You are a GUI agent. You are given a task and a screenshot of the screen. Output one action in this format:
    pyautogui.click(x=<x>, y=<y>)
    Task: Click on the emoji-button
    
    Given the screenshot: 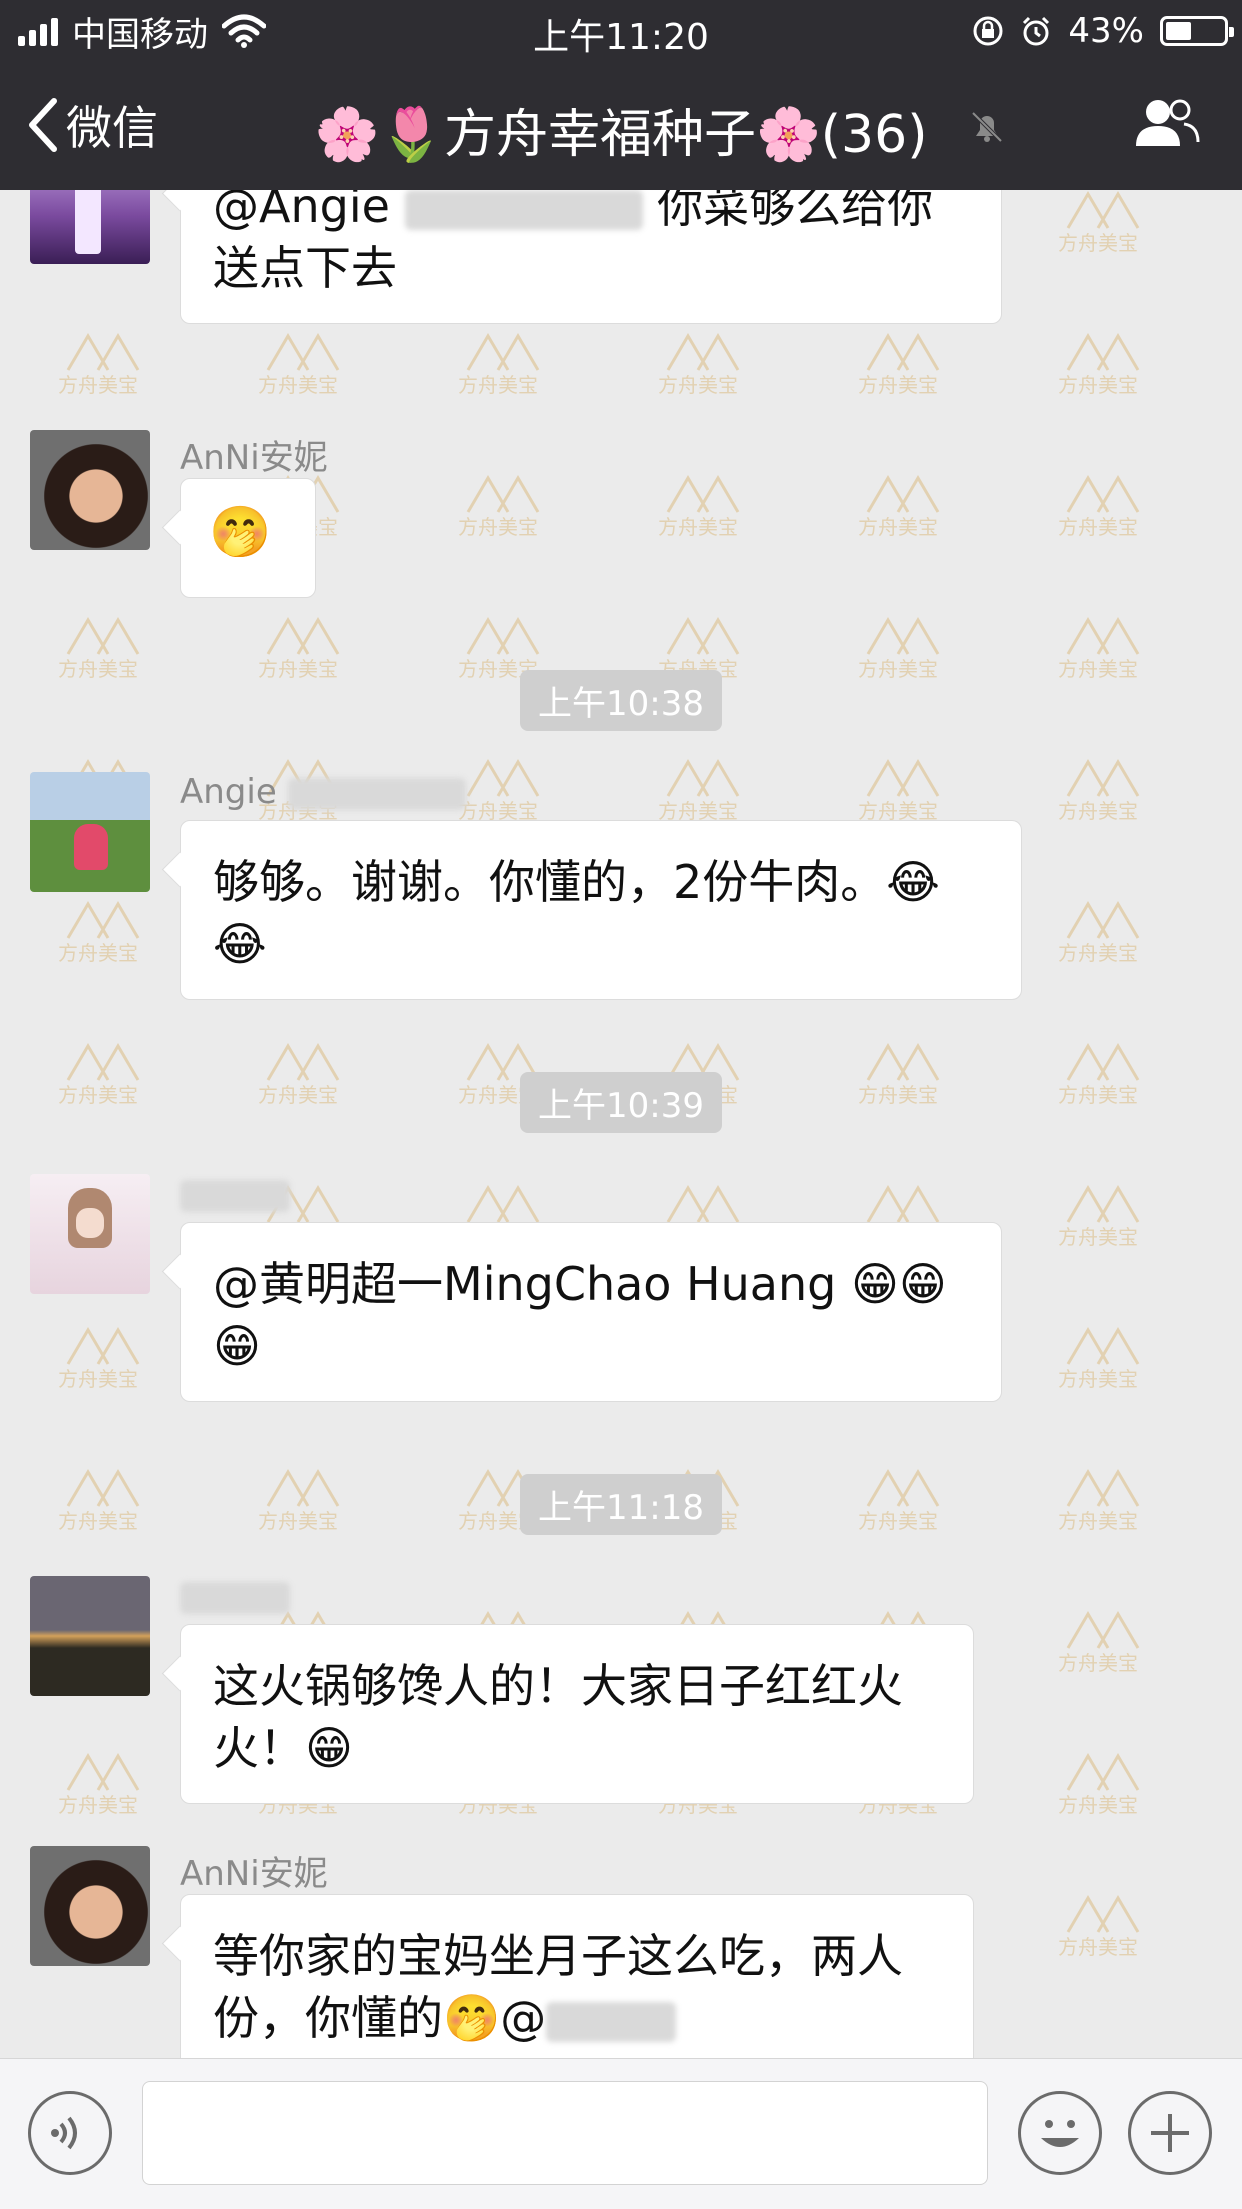 What is the action you would take?
    pyautogui.click(x=1060, y=2133)
    